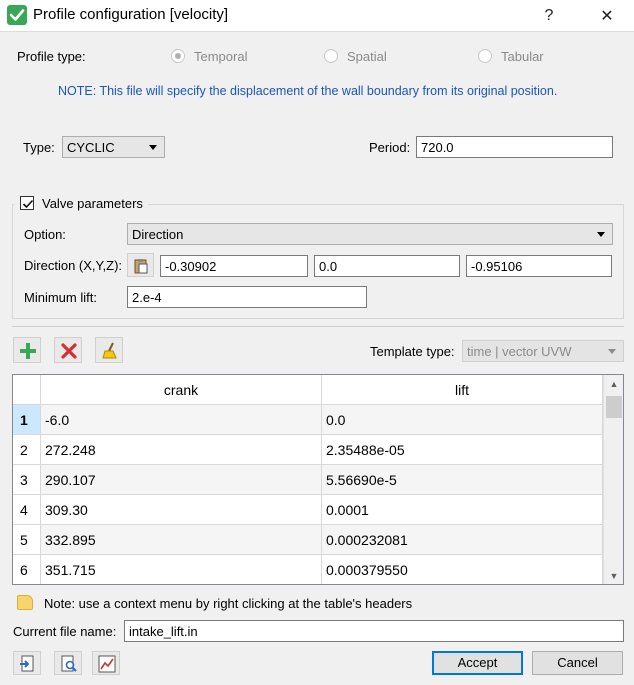 The image size is (634, 685). Describe the element at coordinates (191, 266) in the screenshot. I see `direction-x-value: -0.30902` at that location.